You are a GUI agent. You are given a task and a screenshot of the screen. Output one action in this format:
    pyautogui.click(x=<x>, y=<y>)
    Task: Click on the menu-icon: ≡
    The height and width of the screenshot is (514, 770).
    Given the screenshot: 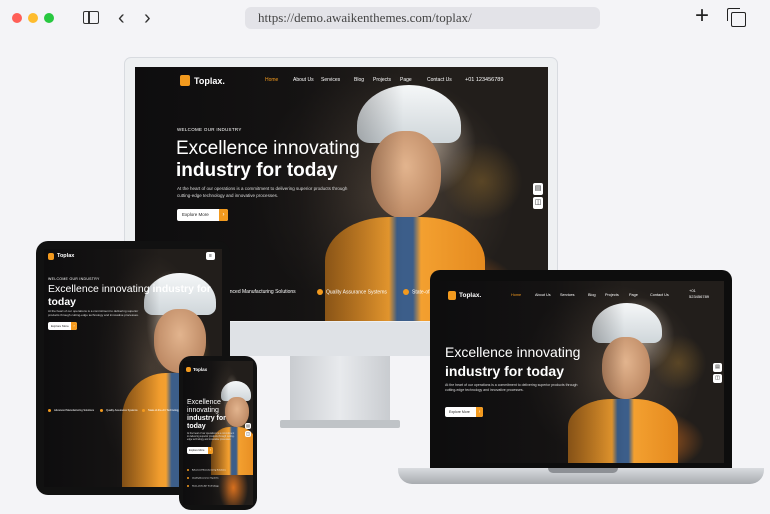 What is the action you would take?
    pyautogui.click(x=210, y=256)
    